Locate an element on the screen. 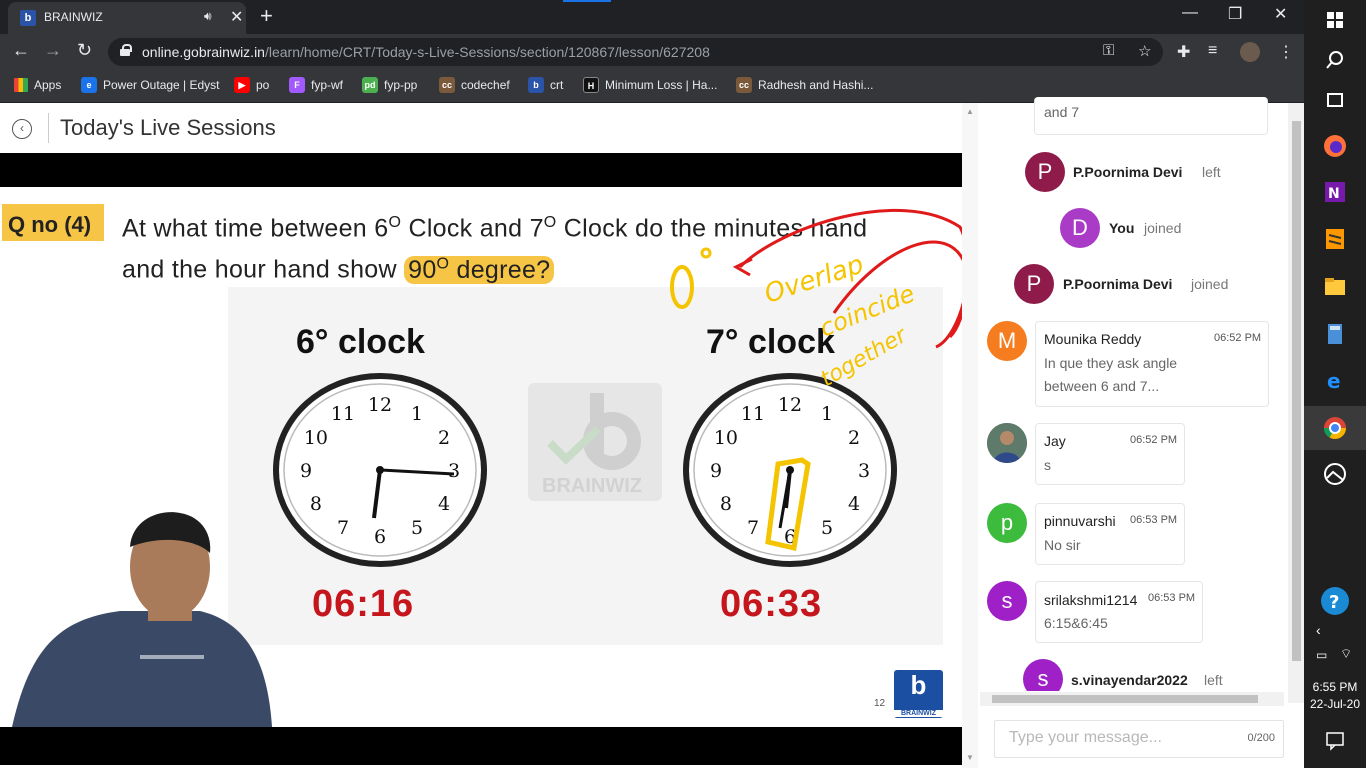 The height and width of the screenshot is (768, 1366). left-clock-label: 6° clock is located at coordinates (360, 342).